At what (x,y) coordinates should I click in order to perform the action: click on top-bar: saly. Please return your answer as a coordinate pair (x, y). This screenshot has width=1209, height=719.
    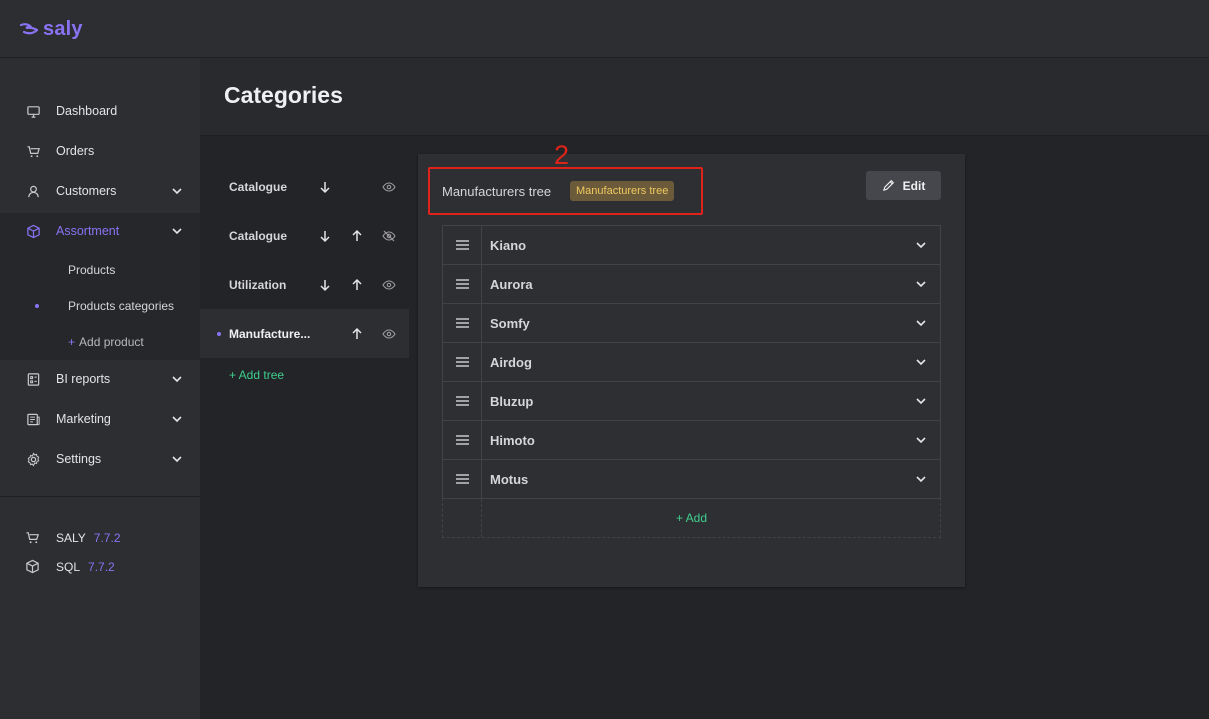
    Looking at the image, I should click on (604, 29).